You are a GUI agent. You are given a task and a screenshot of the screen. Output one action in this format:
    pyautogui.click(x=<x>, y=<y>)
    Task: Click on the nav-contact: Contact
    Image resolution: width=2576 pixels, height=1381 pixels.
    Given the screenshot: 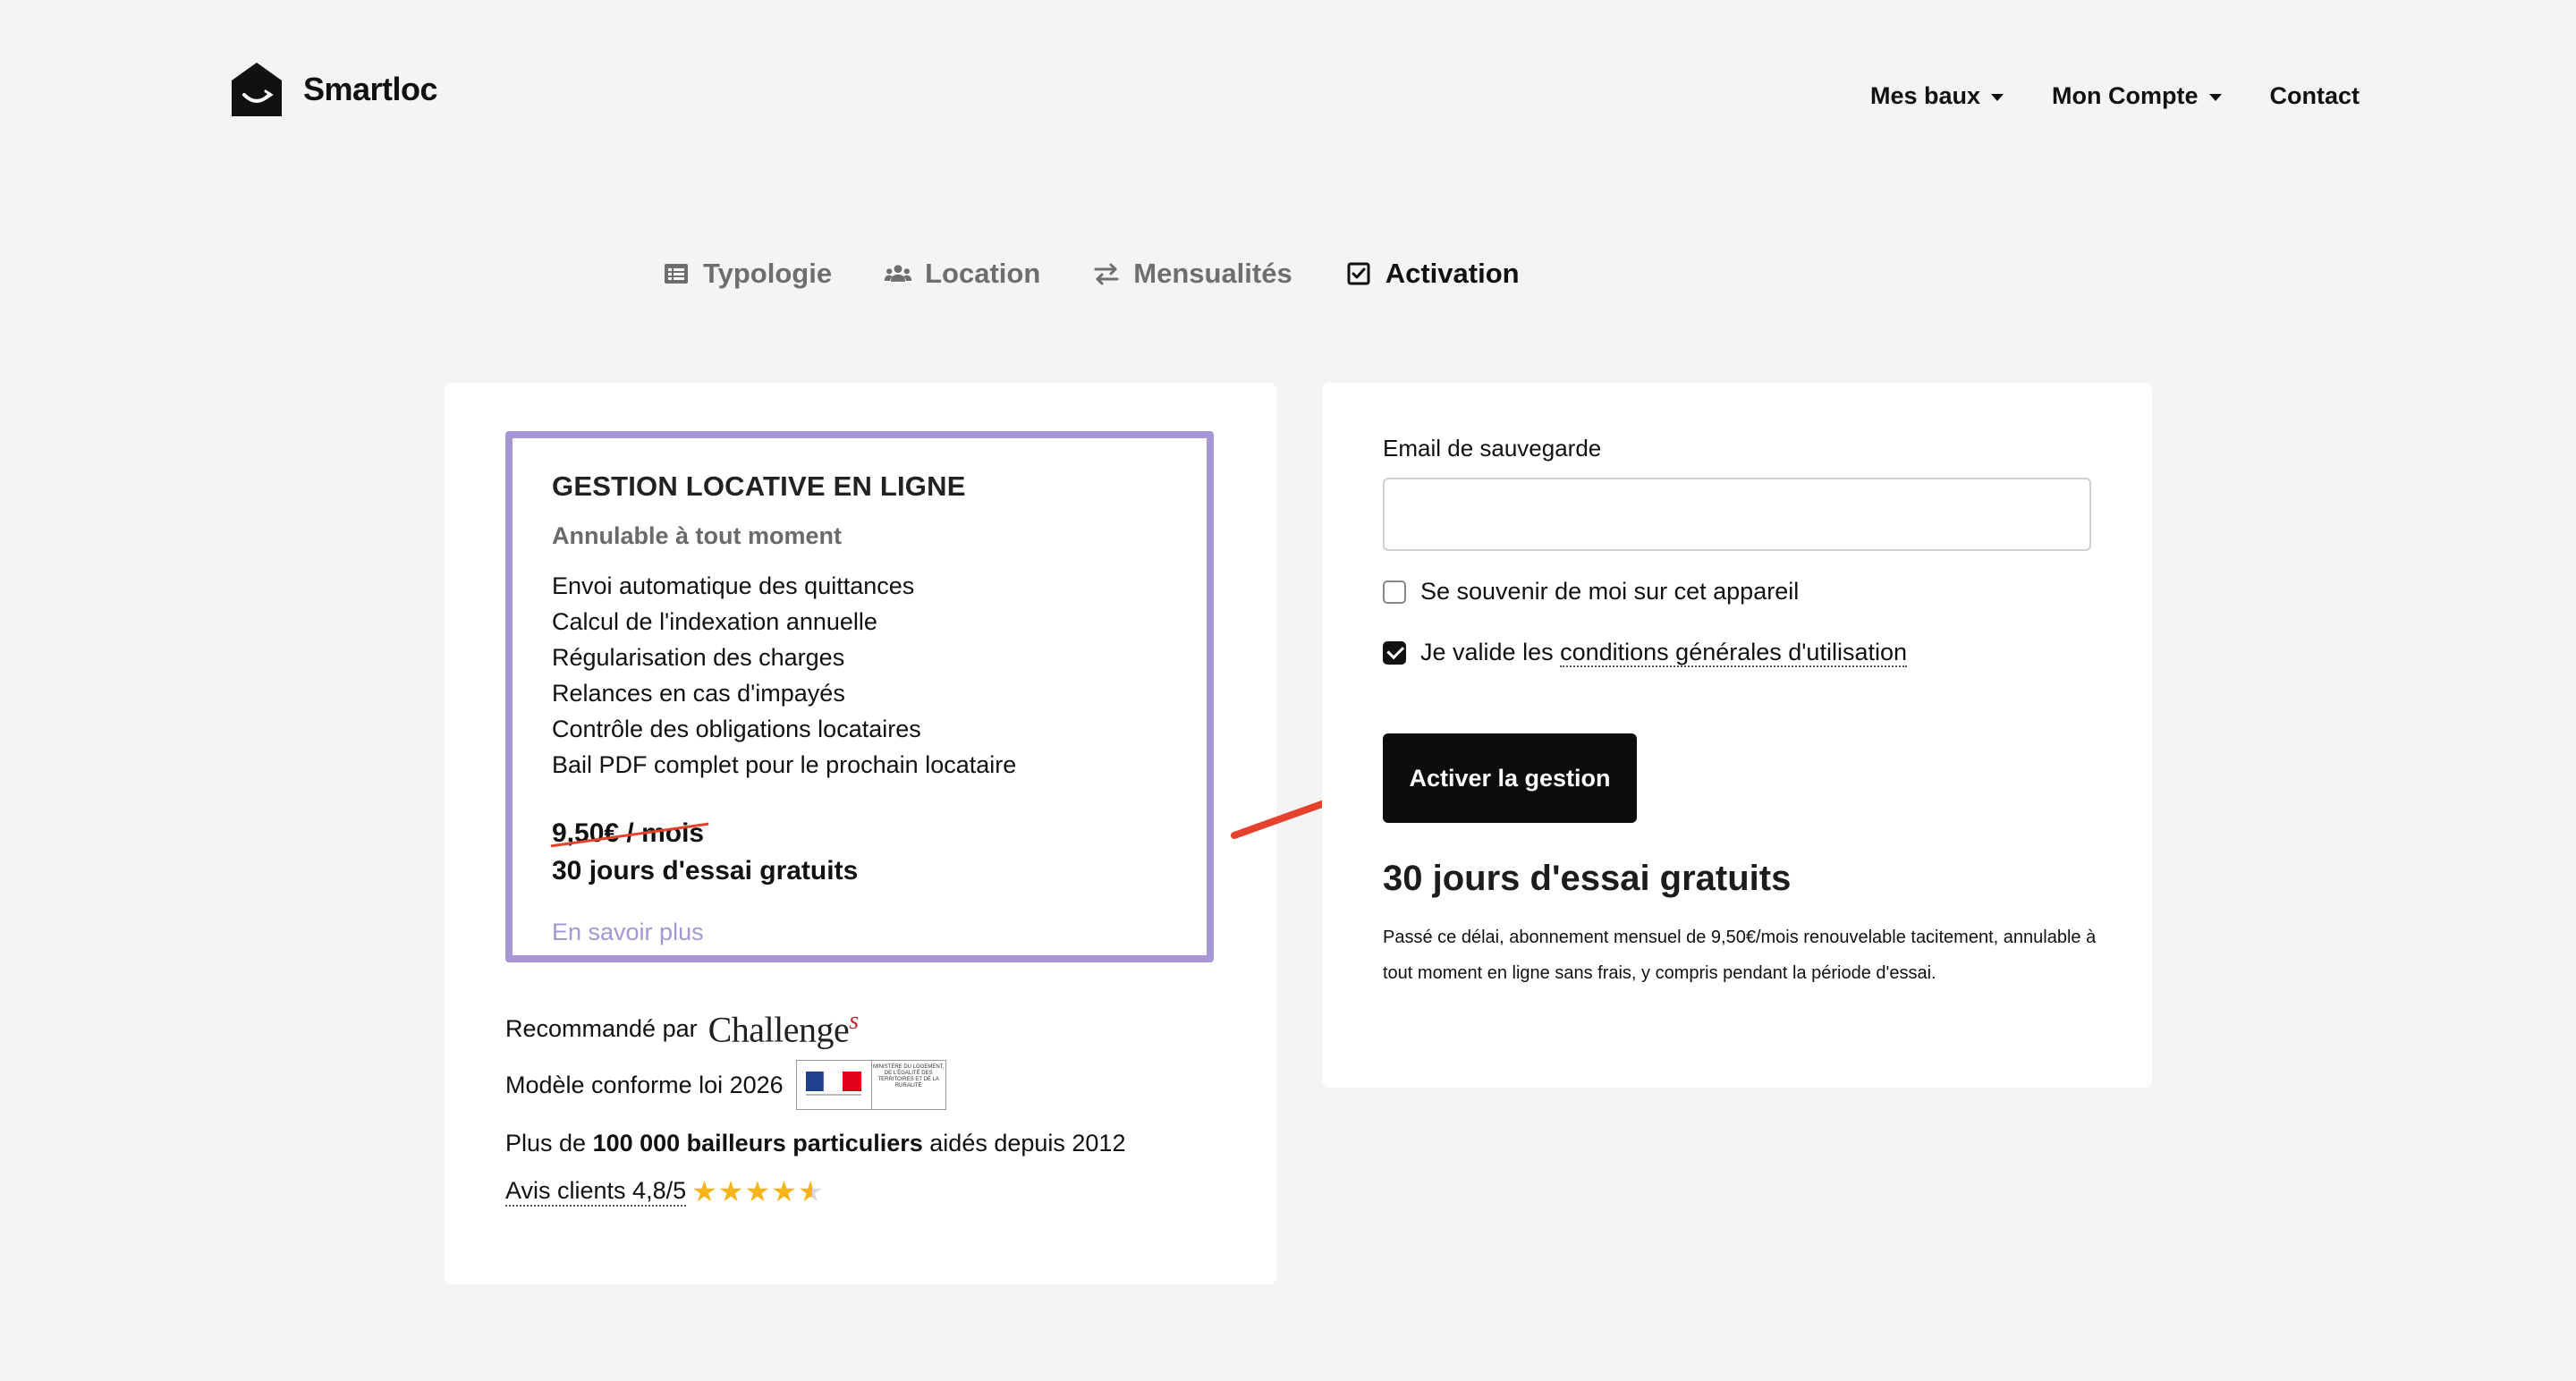 What is the action you would take?
    pyautogui.click(x=2315, y=96)
    